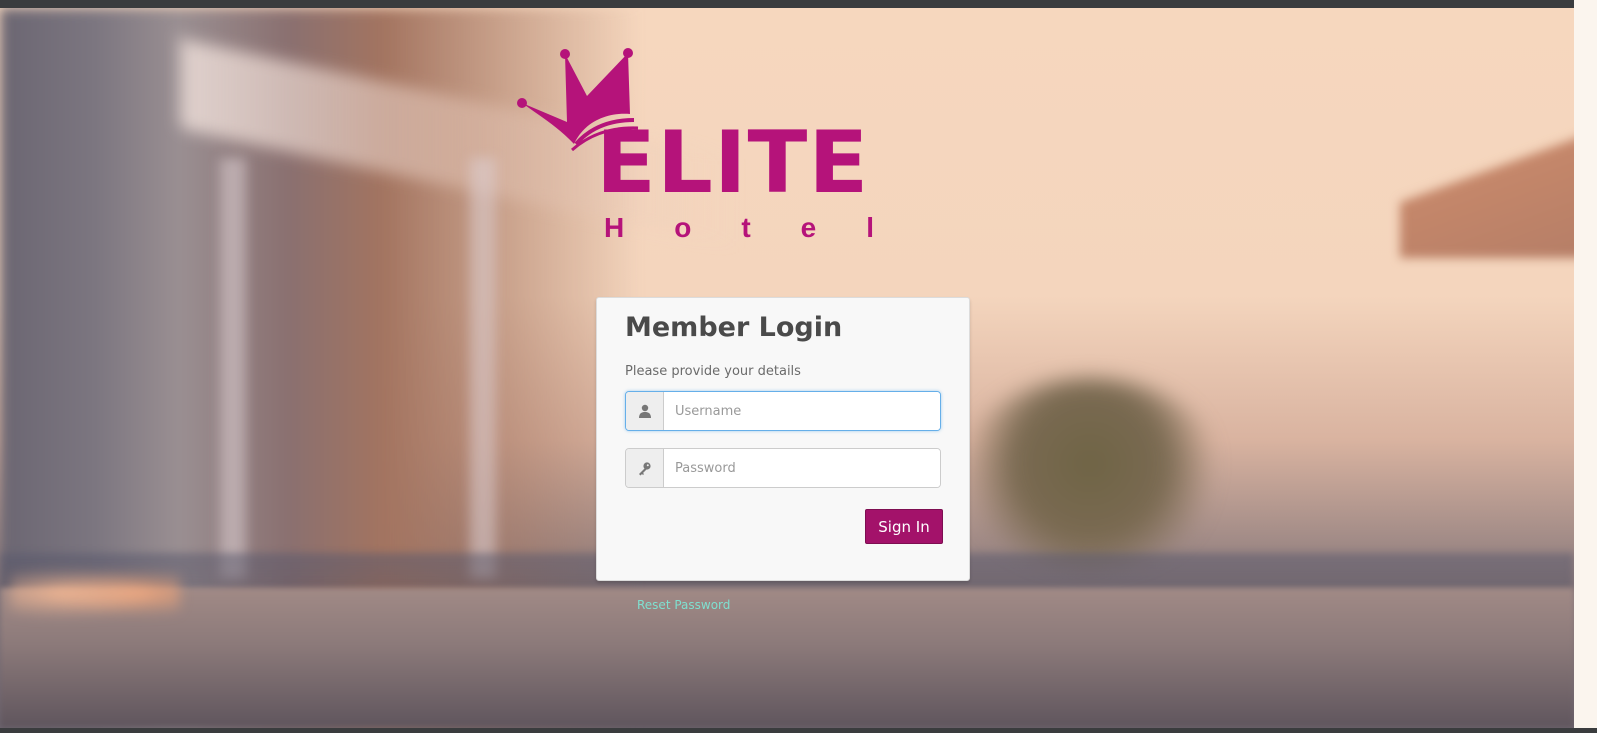 This screenshot has height=733, width=1597. Describe the element at coordinates (733, 163) in the screenshot. I see `logo-wordmark: ELITE` at that location.